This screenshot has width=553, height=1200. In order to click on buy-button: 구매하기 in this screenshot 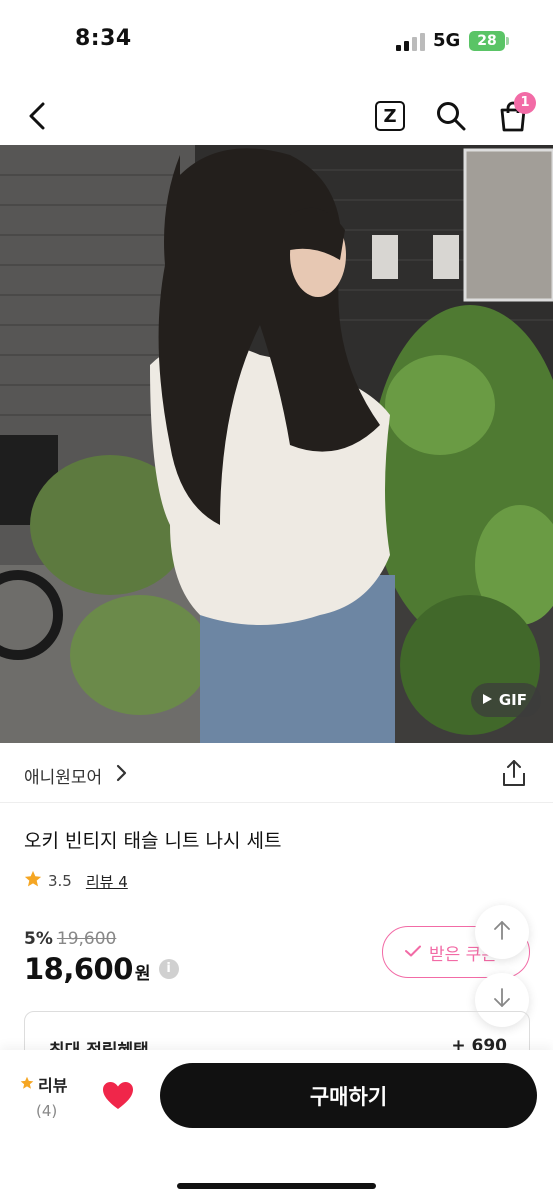, I will do `click(348, 1095)`.